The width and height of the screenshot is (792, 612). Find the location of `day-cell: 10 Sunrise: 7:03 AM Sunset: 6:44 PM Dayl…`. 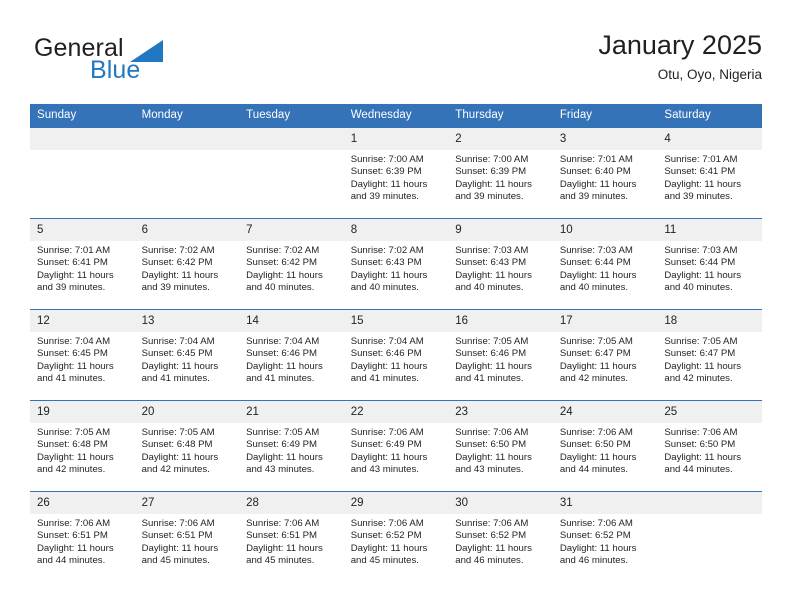

day-cell: 10 Sunrise: 7:03 AM Sunset: 6:44 PM Dayl… is located at coordinates (605, 264).